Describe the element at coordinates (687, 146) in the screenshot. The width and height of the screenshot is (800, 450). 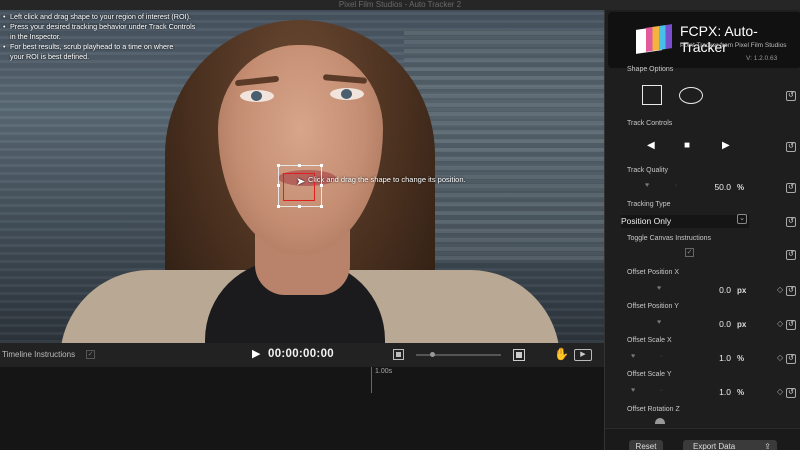
I see `stop-icon: ■` at that location.